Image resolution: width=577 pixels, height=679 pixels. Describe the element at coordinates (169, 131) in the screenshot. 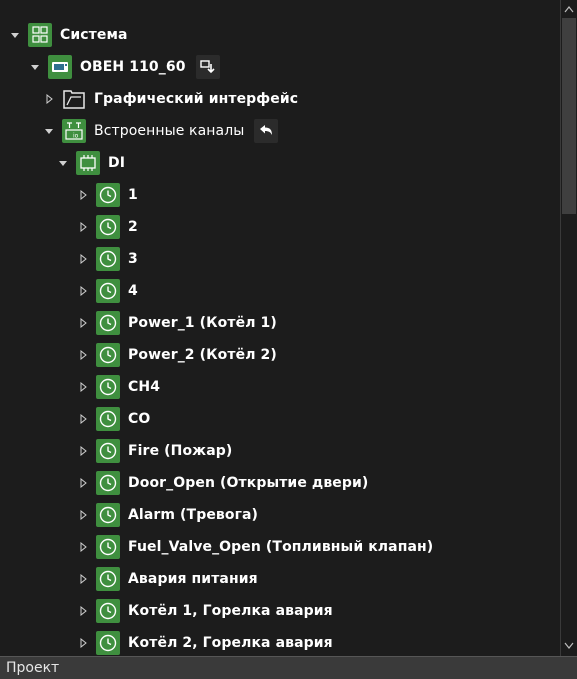

I see `tree-item-label: Встроенные каналы` at that location.